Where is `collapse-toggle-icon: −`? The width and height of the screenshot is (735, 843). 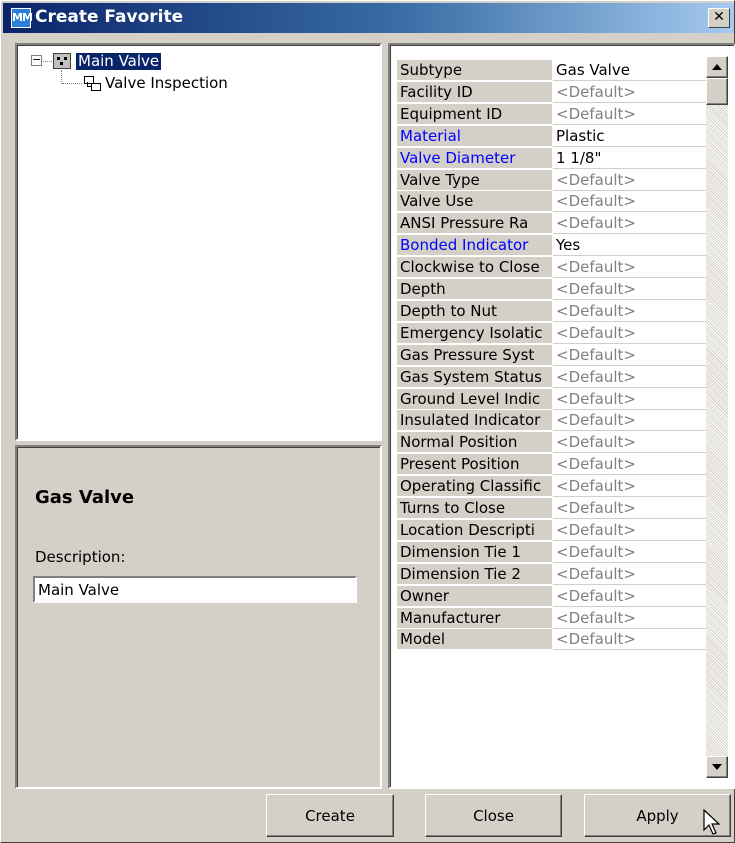 collapse-toggle-icon: − is located at coordinates (36, 60).